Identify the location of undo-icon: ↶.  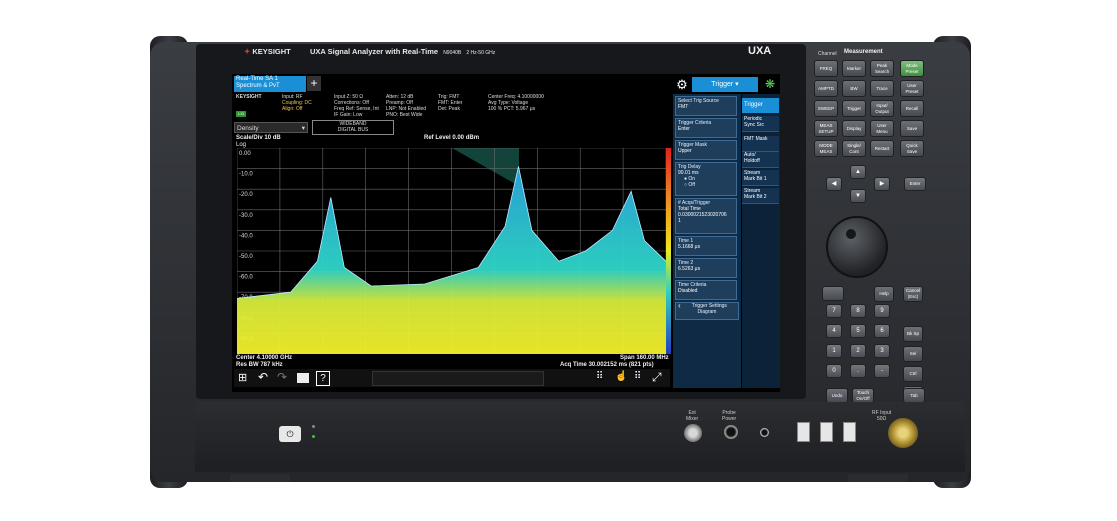
(263, 377).